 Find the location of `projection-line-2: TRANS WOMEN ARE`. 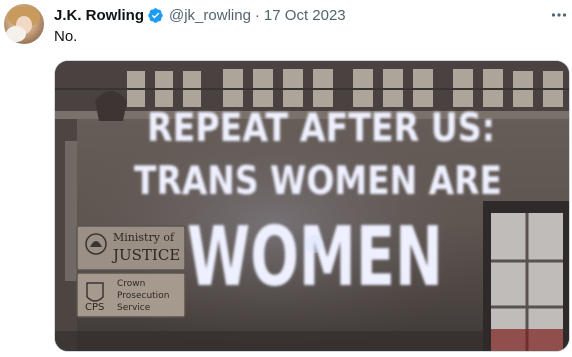

projection-line-2: TRANS WOMEN ARE is located at coordinates (318, 181).